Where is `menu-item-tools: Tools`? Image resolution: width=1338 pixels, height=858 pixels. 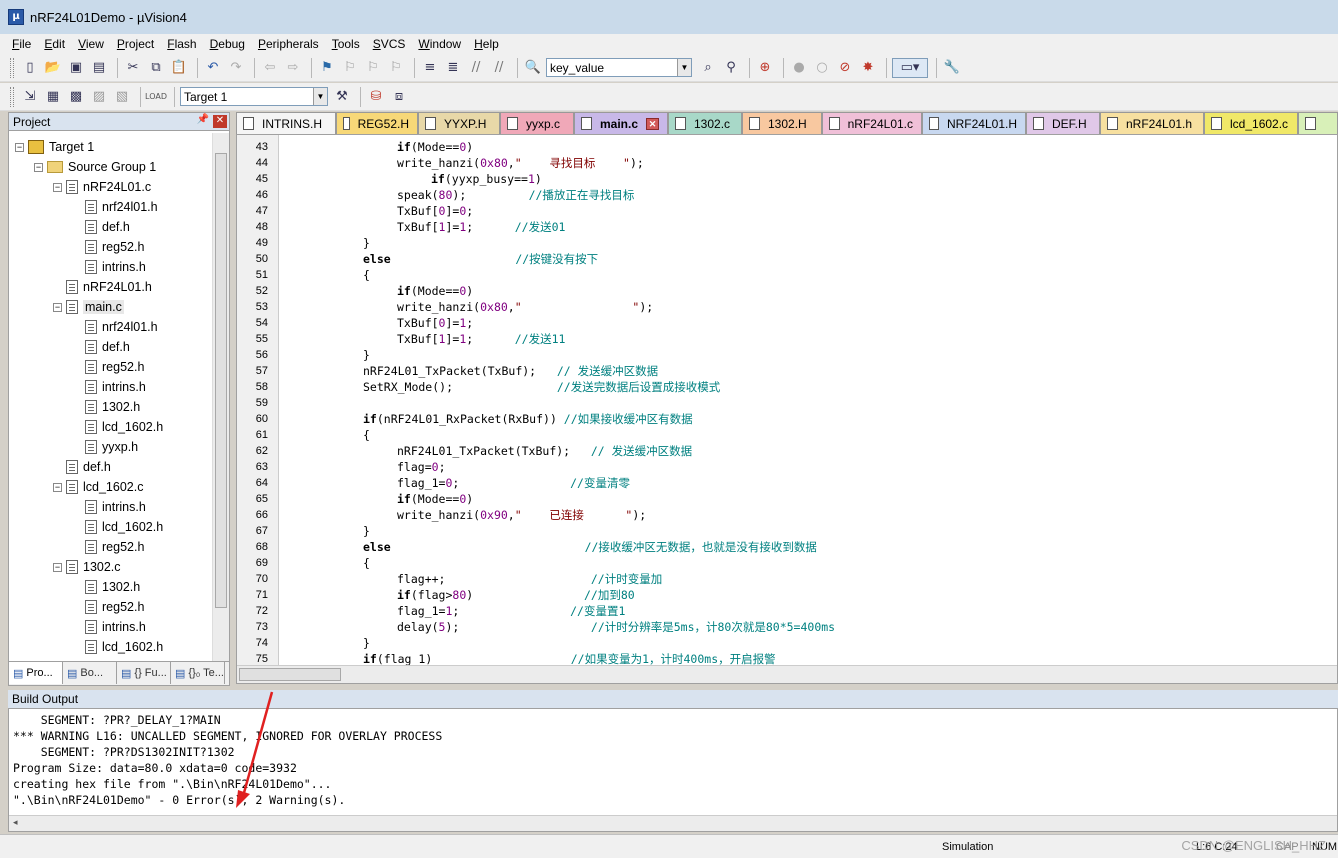
menu-item-tools: Tools is located at coordinates (346, 44).